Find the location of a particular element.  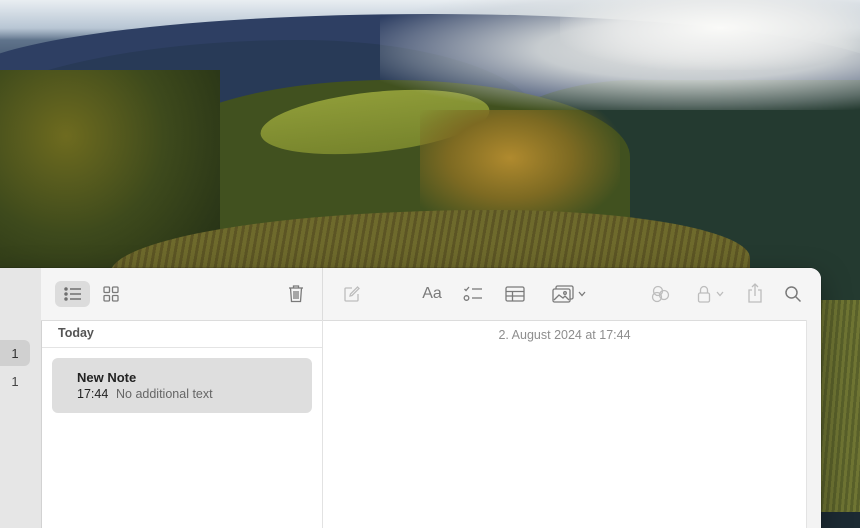

note-preview: No additional text is located at coordinates (164, 394).